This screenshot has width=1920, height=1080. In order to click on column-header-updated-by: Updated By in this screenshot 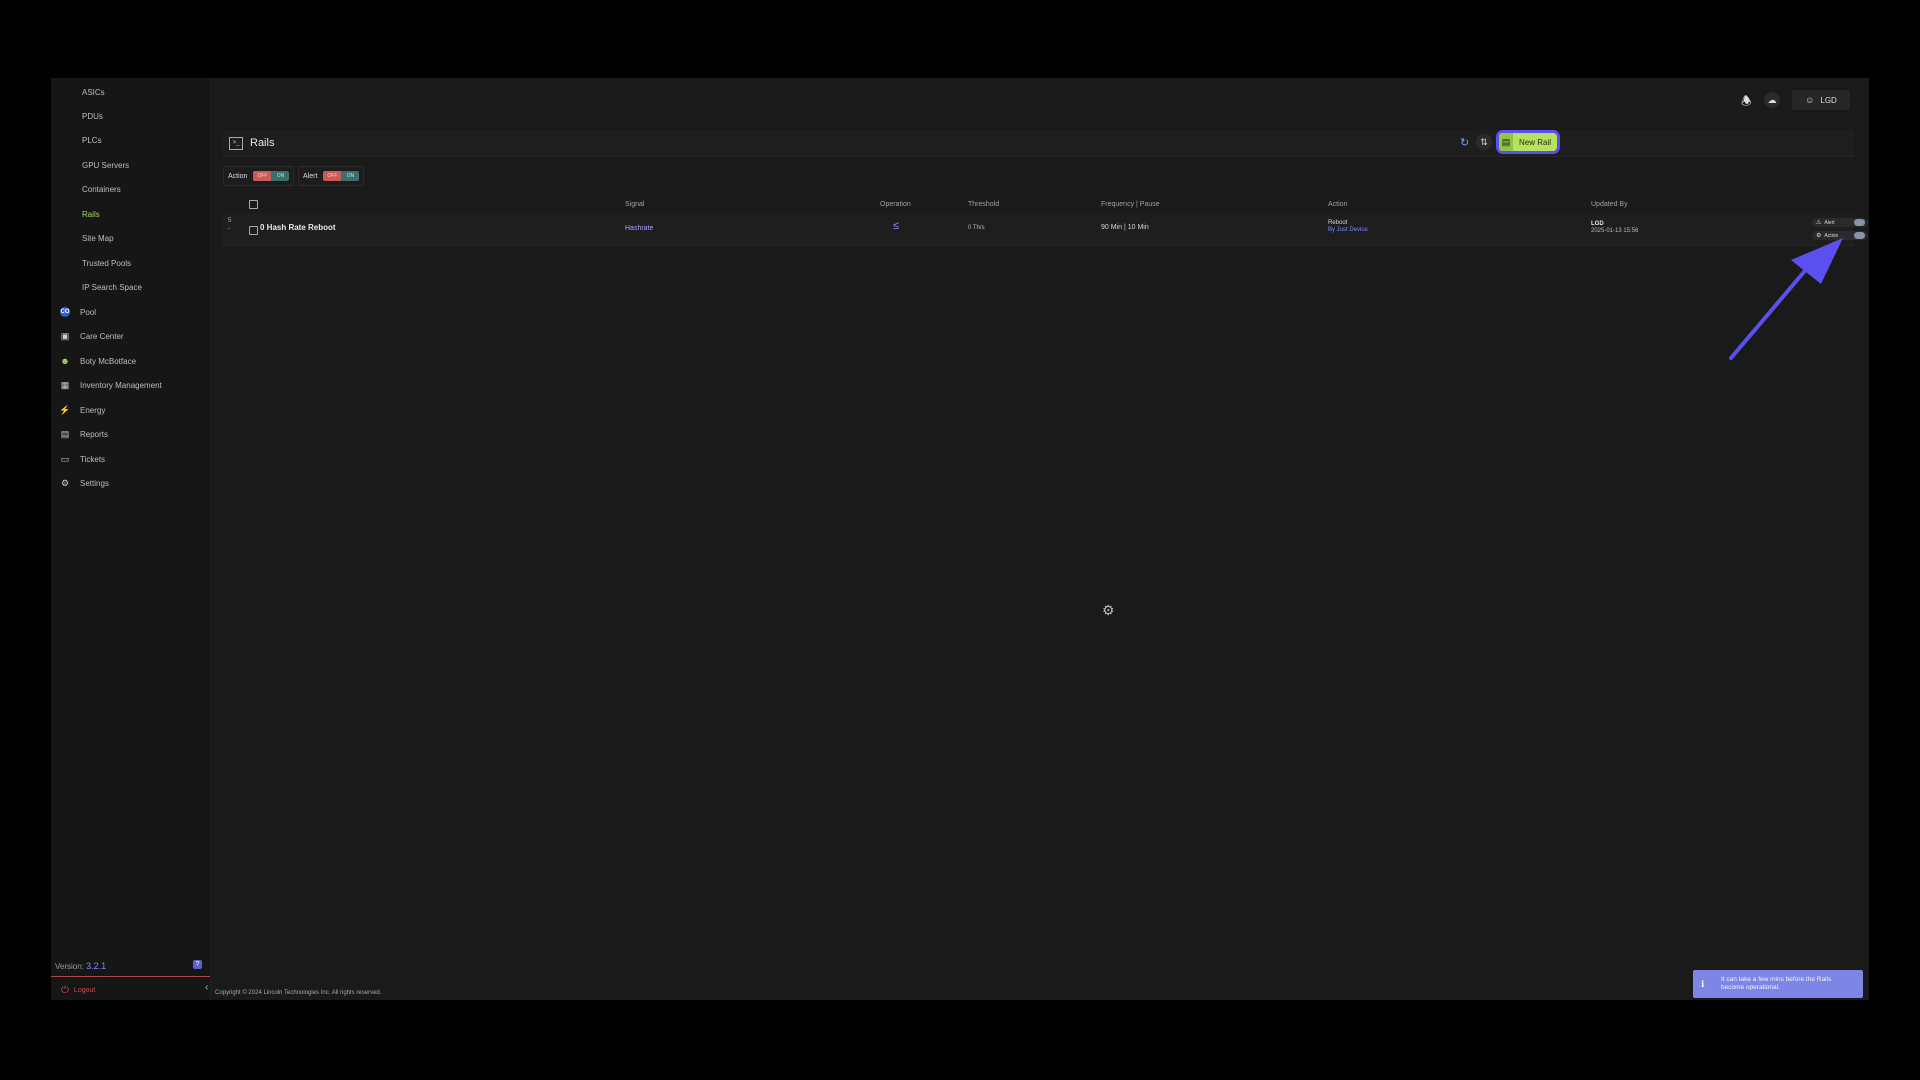, I will do `click(1609, 204)`.